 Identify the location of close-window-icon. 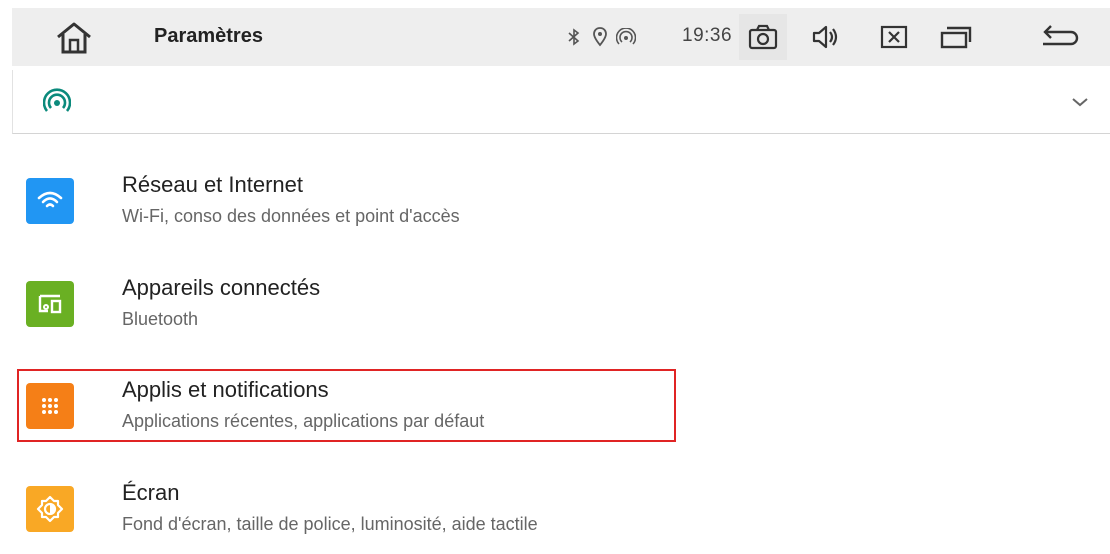
(894, 37).